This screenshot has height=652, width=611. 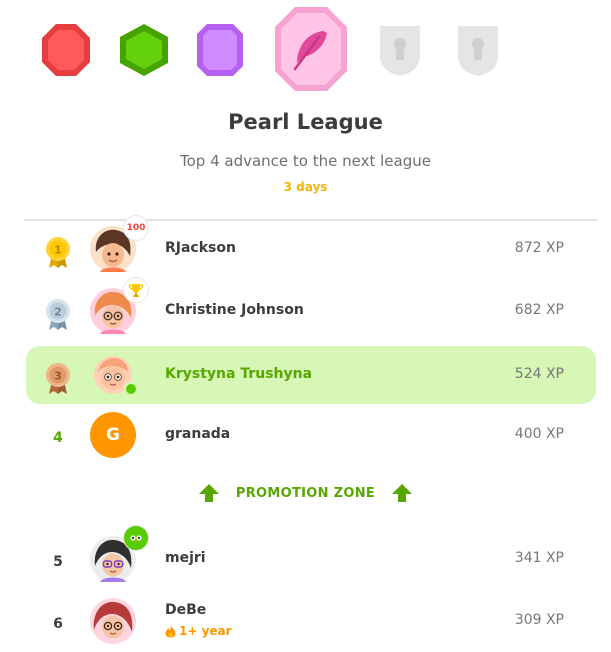 What do you see at coordinates (311, 557) in the screenshot?
I see `leaderboard-row: 5 mejri 341 XP` at bounding box center [311, 557].